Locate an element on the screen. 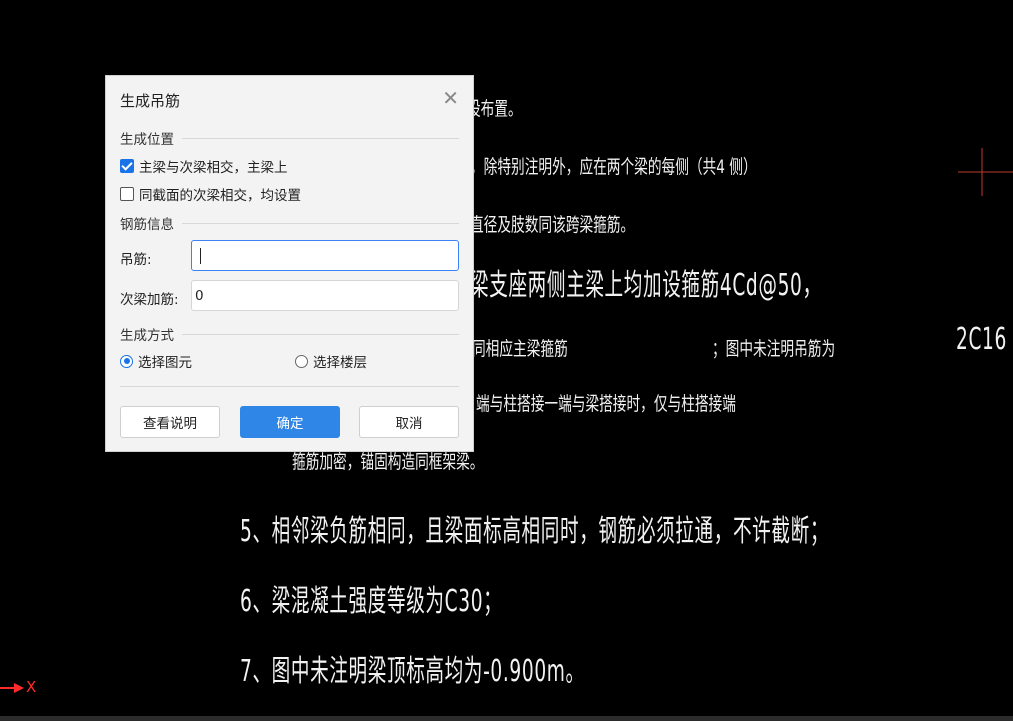 The image size is (1013, 721). cad-text-line6: 端与柱搭接一端与梁搭接时，仅与柱搭接端 is located at coordinates (606, 404).